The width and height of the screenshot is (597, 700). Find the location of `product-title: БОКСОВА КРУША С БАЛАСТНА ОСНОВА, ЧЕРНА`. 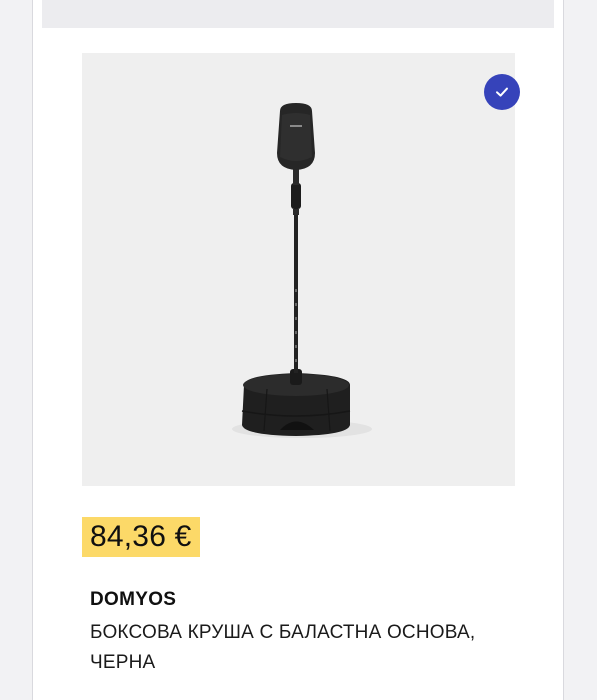

product-title: БОКСОВА КРУША С БАЛАСТНА ОСНОВА, ЧЕРНА is located at coordinates (290, 648).